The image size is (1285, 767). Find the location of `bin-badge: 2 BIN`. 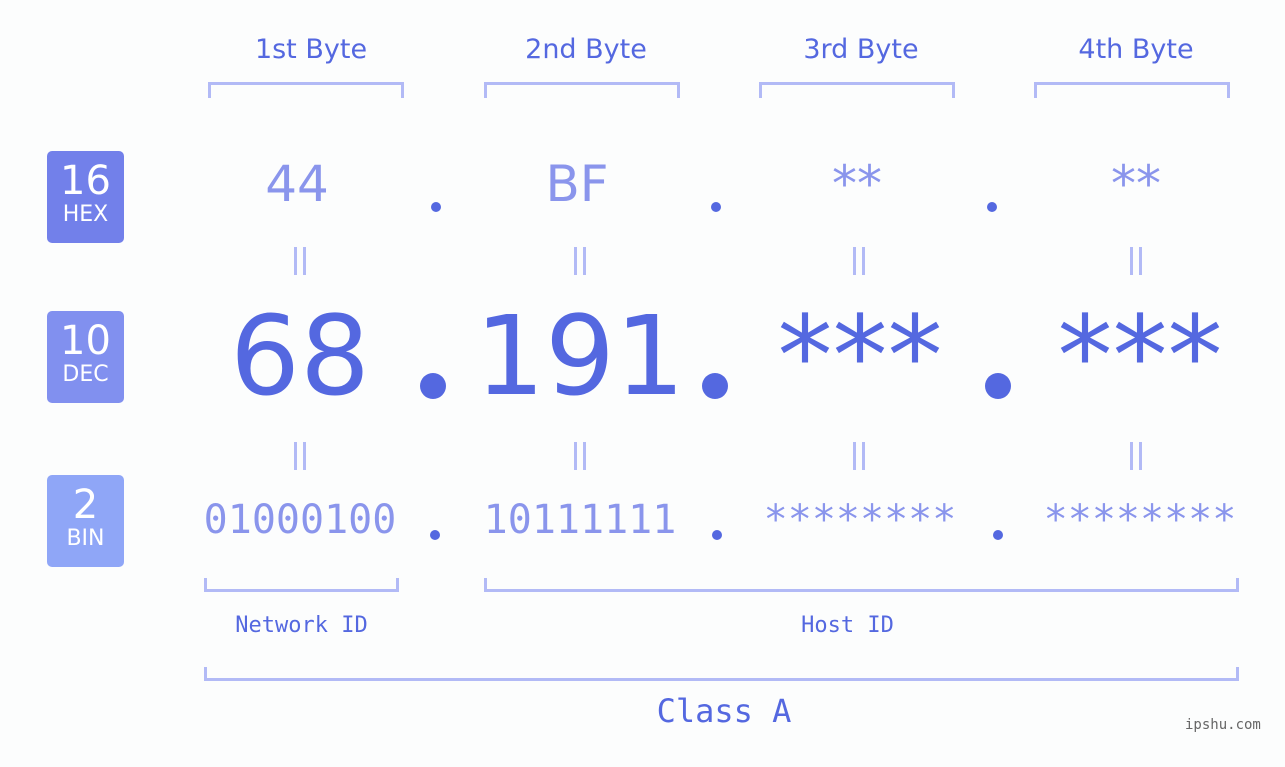

bin-badge: 2 BIN is located at coordinates (85, 521).